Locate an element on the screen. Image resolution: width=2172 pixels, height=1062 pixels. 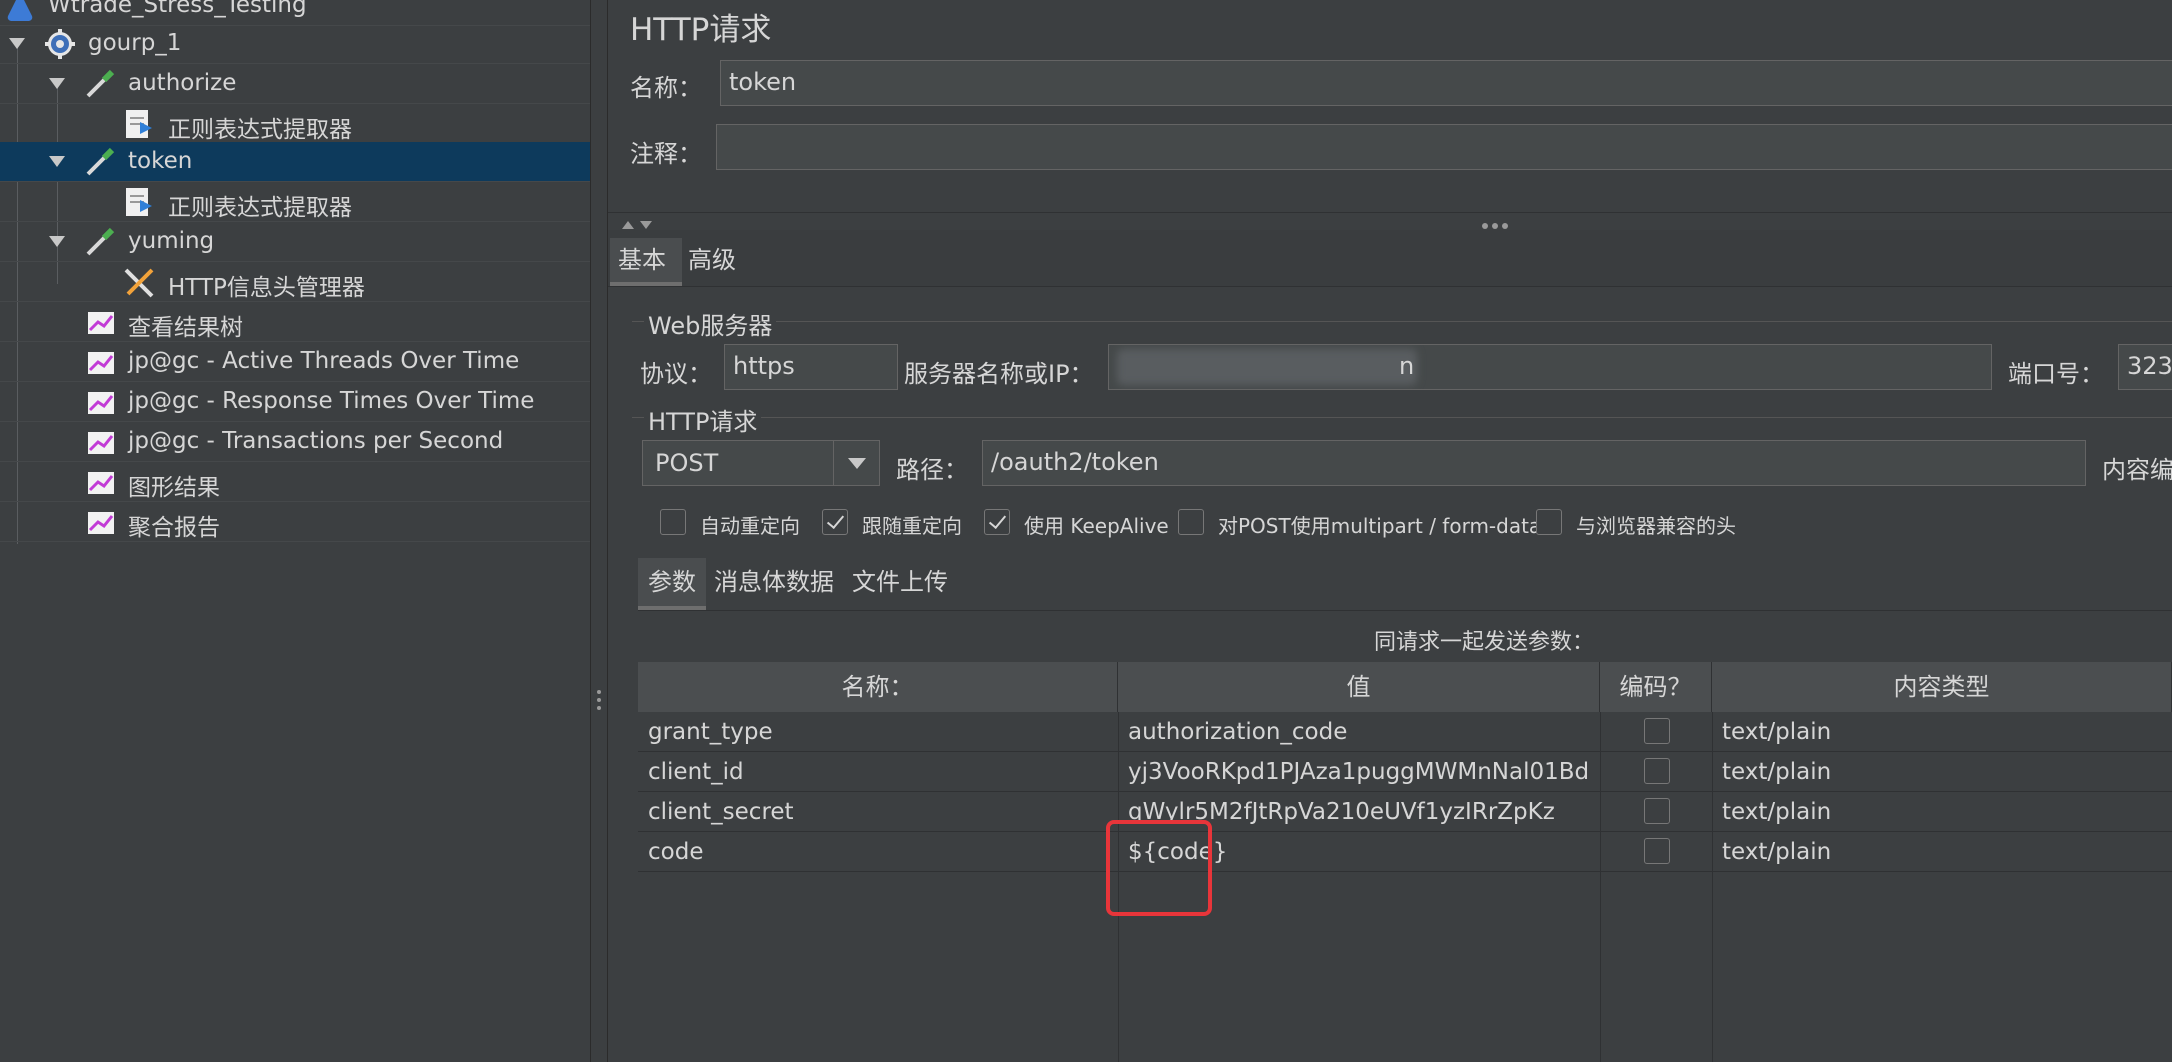
comment-field is located at coordinates (1444, 147).